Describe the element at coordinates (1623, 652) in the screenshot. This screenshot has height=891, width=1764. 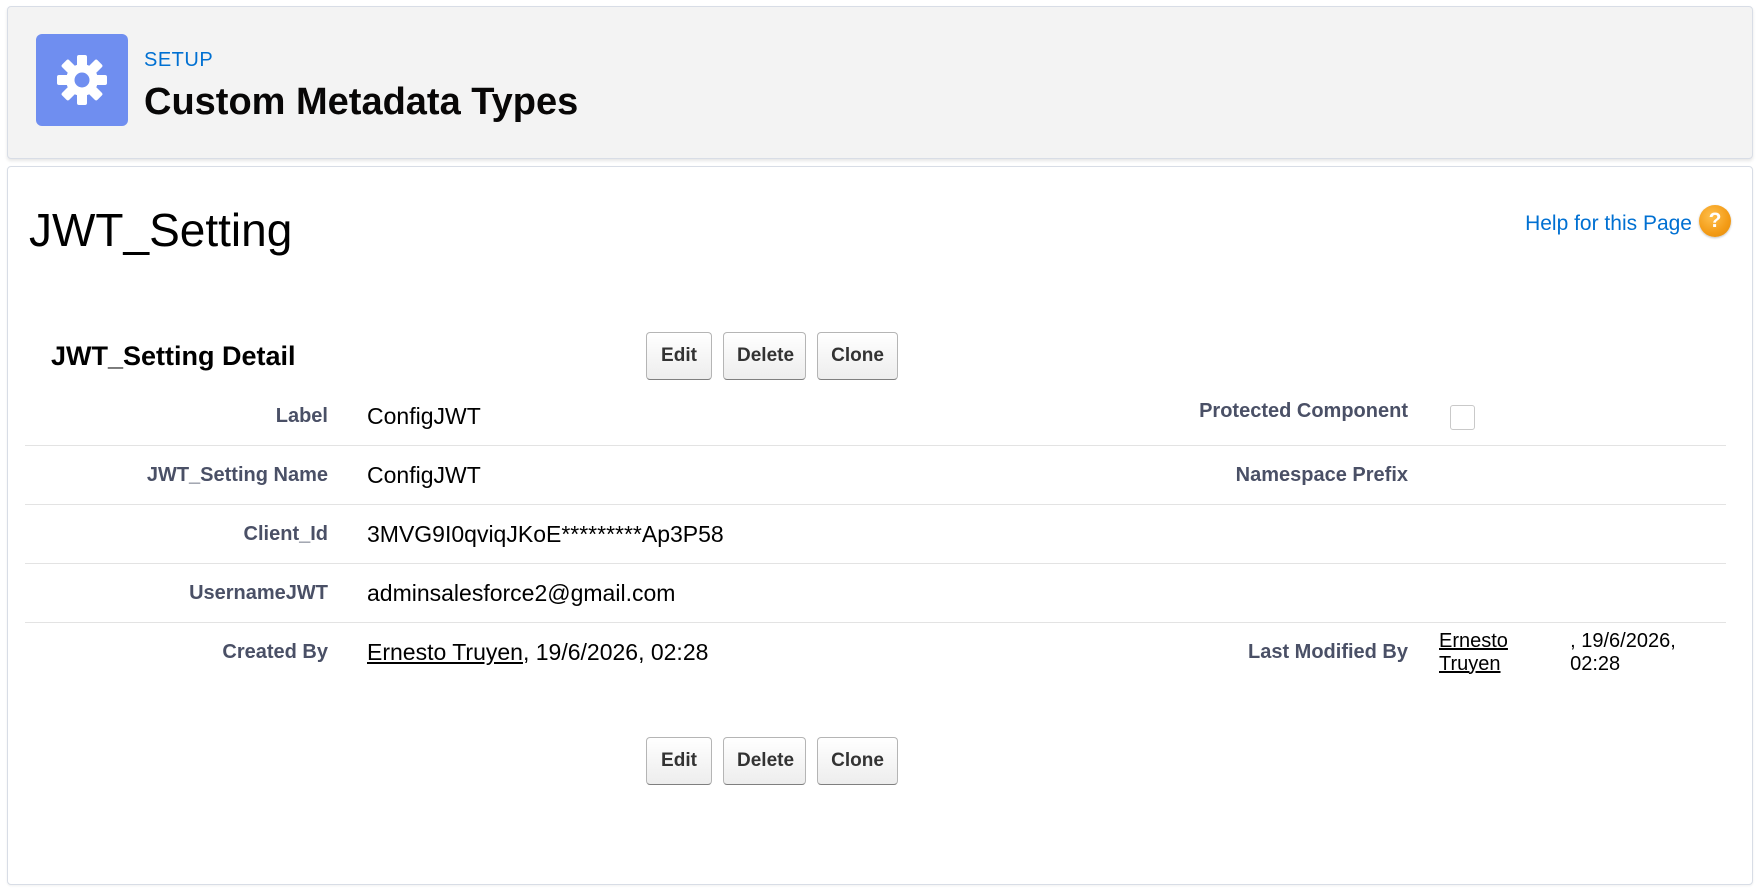
I see `last-modified-by-date: , 19/6/2026, 02:28` at that location.